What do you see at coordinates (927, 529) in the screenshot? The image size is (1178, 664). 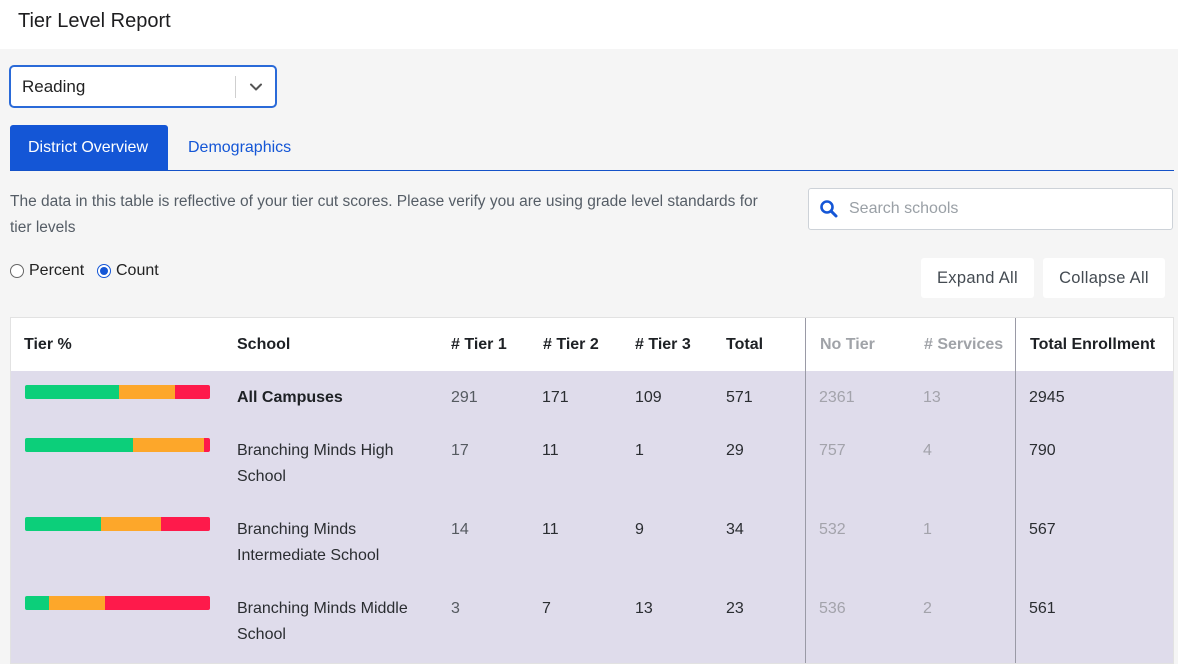 I see `services-count: 1` at bounding box center [927, 529].